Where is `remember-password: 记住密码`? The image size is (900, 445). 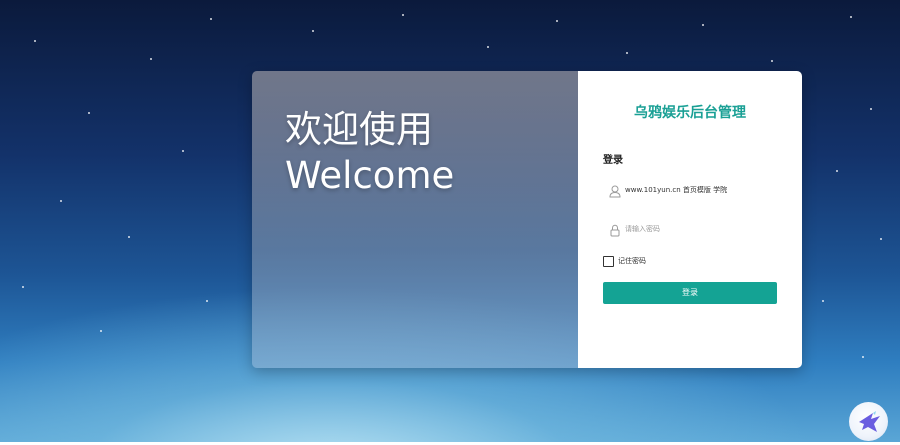 remember-password: 记住密码 is located at coordinates (624, 261).